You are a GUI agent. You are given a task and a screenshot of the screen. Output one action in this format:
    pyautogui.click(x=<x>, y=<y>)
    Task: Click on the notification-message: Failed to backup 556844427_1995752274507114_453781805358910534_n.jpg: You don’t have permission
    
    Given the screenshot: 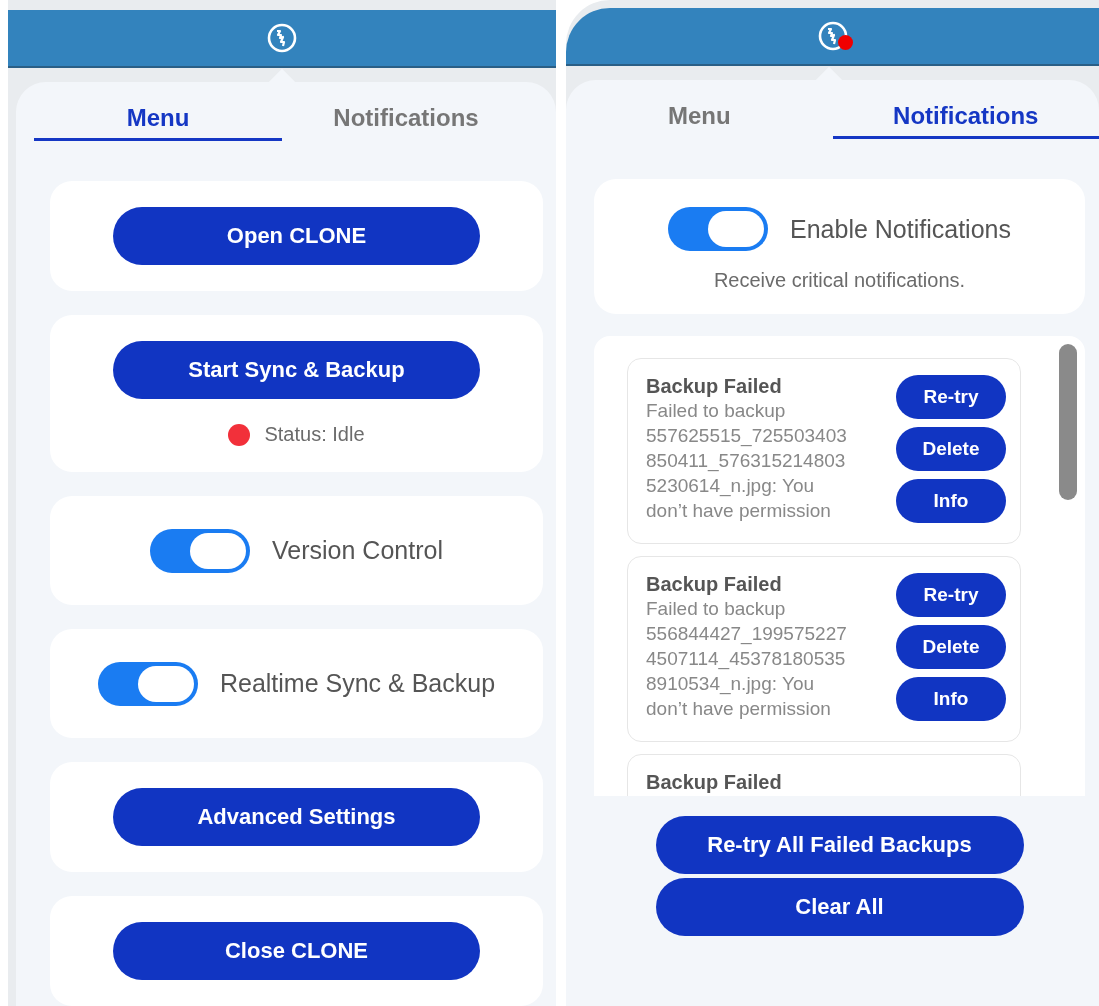 What is the action you would take?
    pyautogui.click(x=747, y=659)
    